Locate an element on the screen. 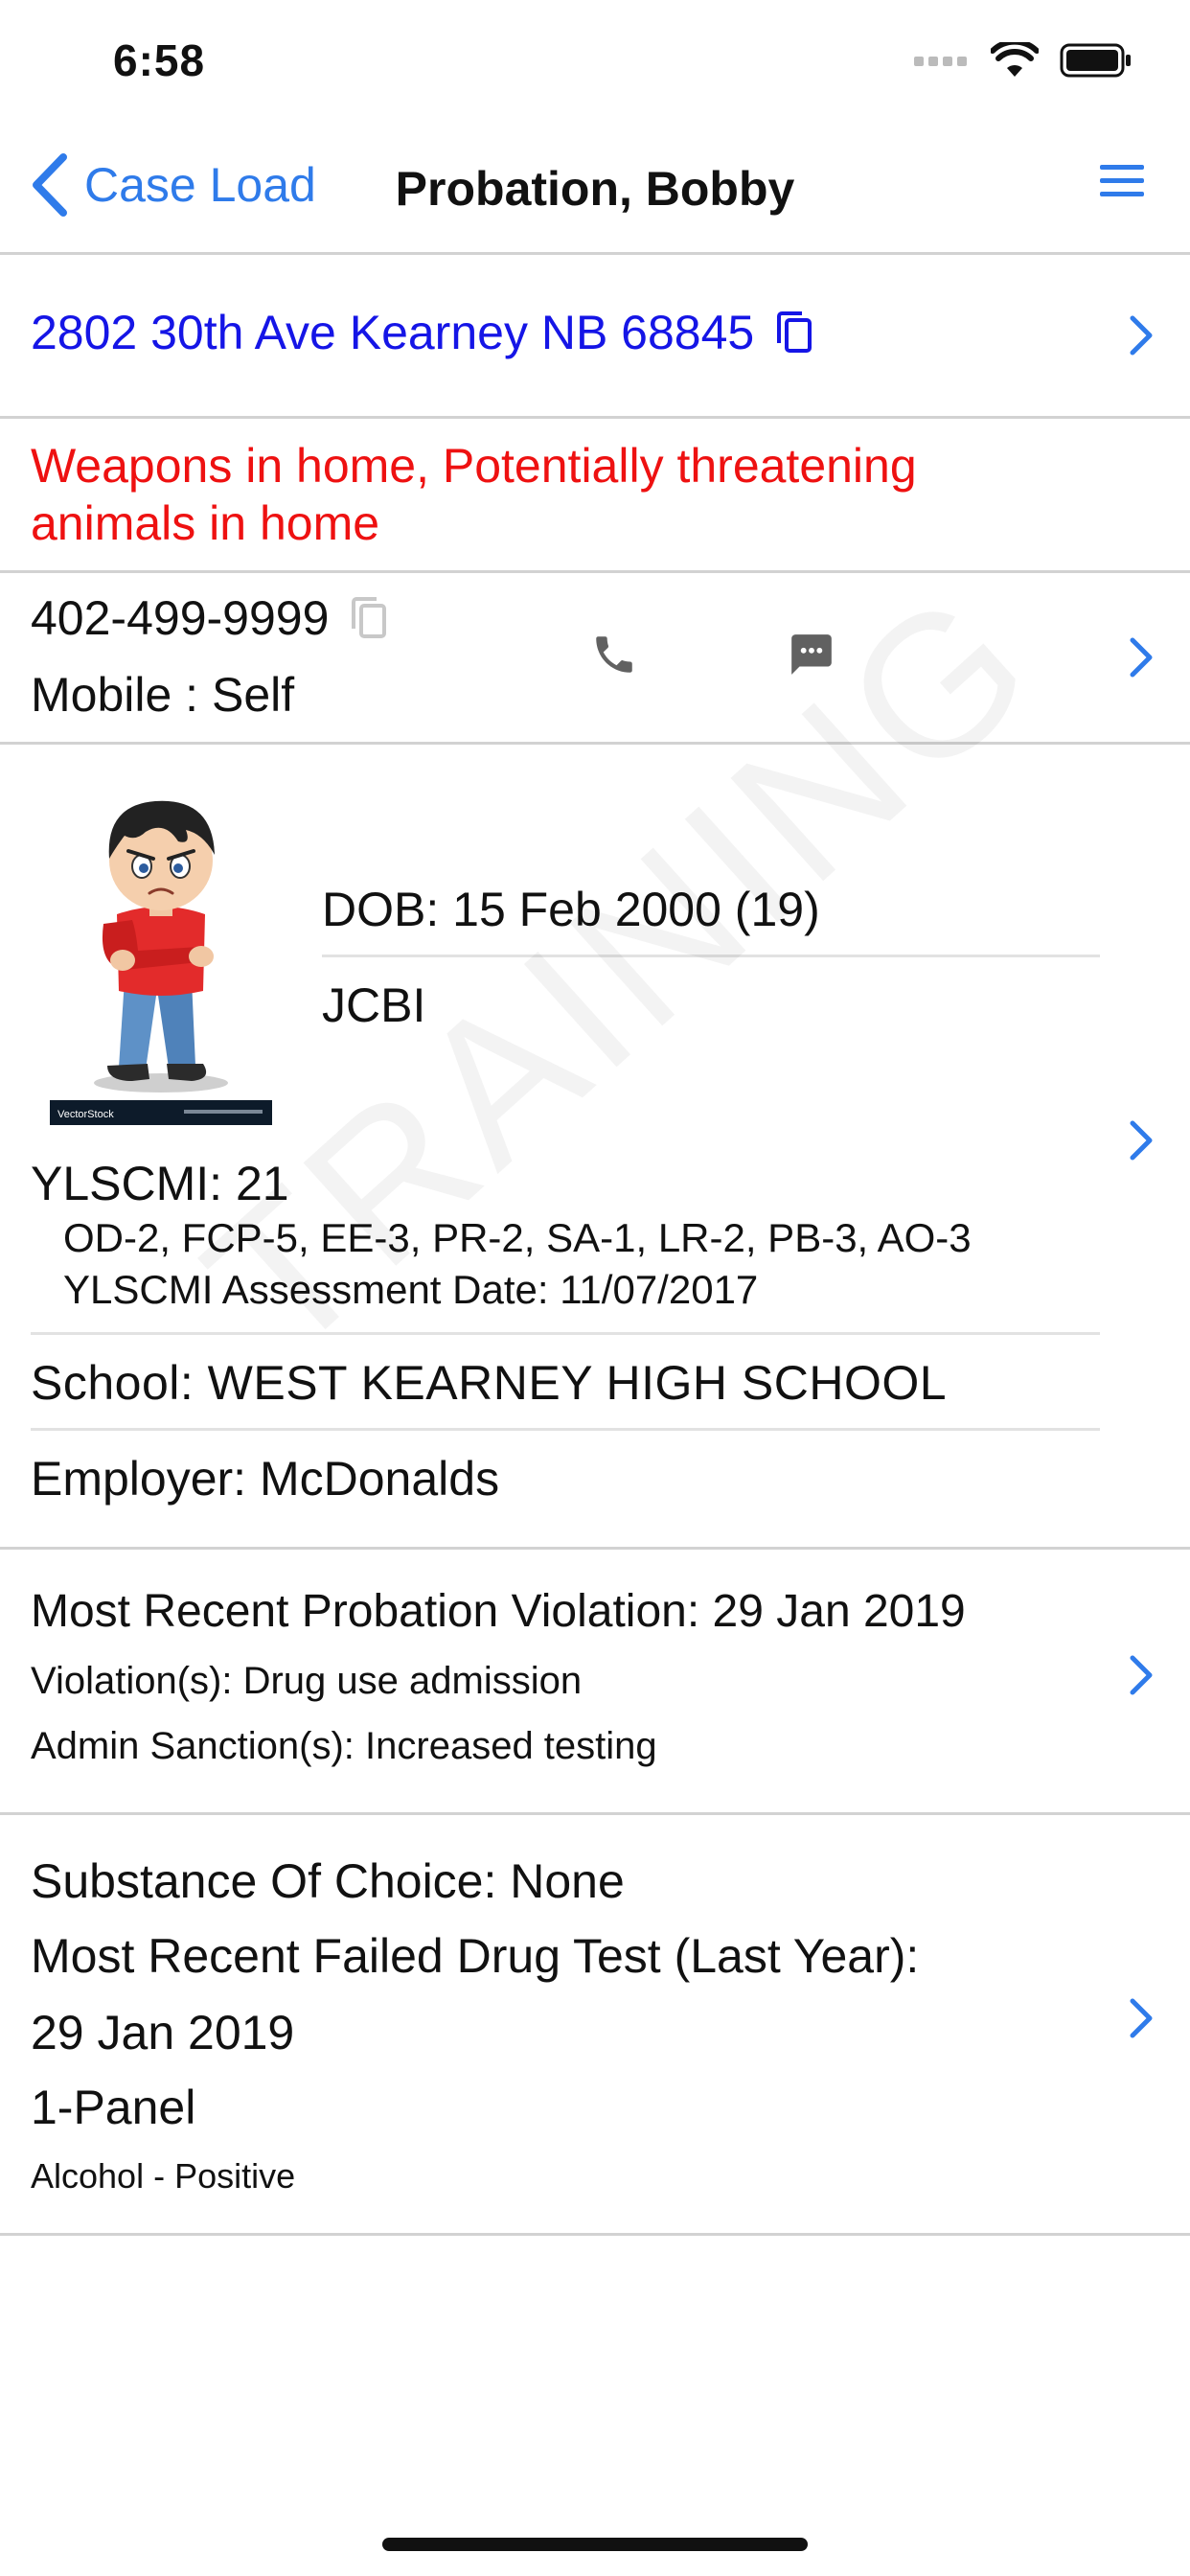  ylscmi-divider is located at coordinates (565, 1333).